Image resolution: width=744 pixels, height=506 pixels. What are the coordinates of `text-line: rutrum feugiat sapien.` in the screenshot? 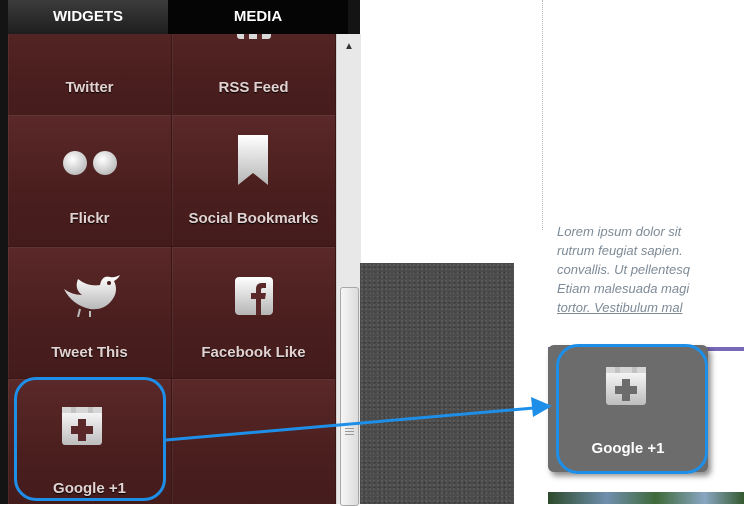 It's located at (620, 250).